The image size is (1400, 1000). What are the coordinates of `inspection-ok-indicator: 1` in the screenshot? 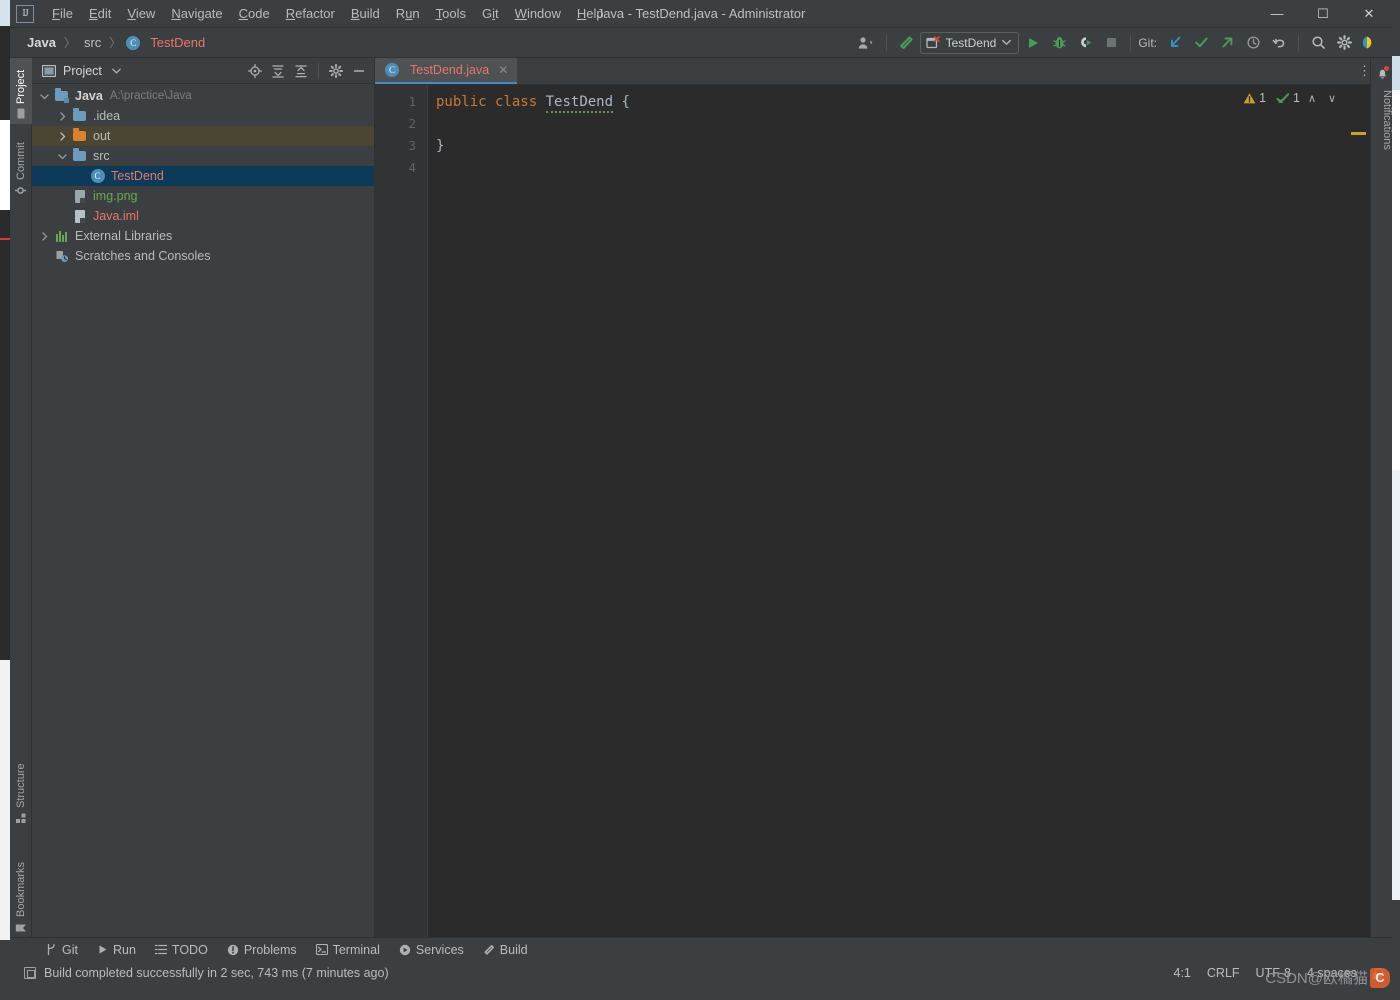 It's located at (1288, 98).